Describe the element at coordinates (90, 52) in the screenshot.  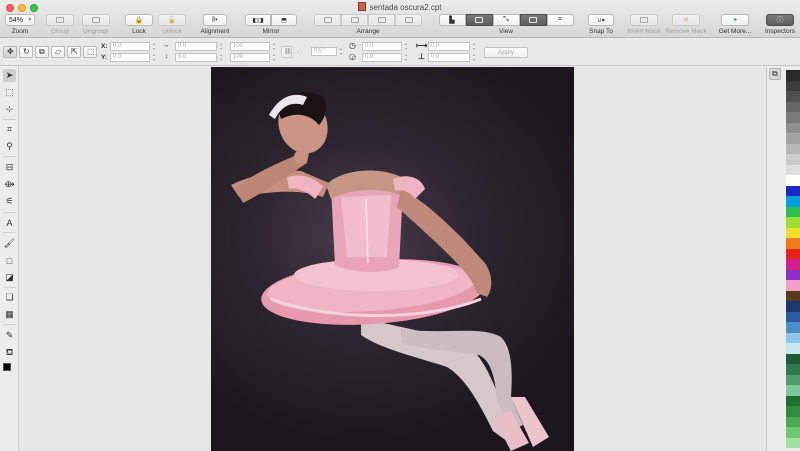
I see `perspective-mode-button: ⬚` at that location.